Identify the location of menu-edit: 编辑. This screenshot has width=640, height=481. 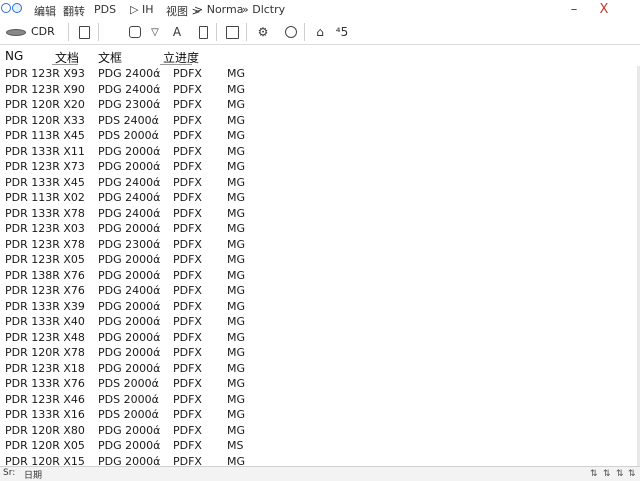
(45, 11).